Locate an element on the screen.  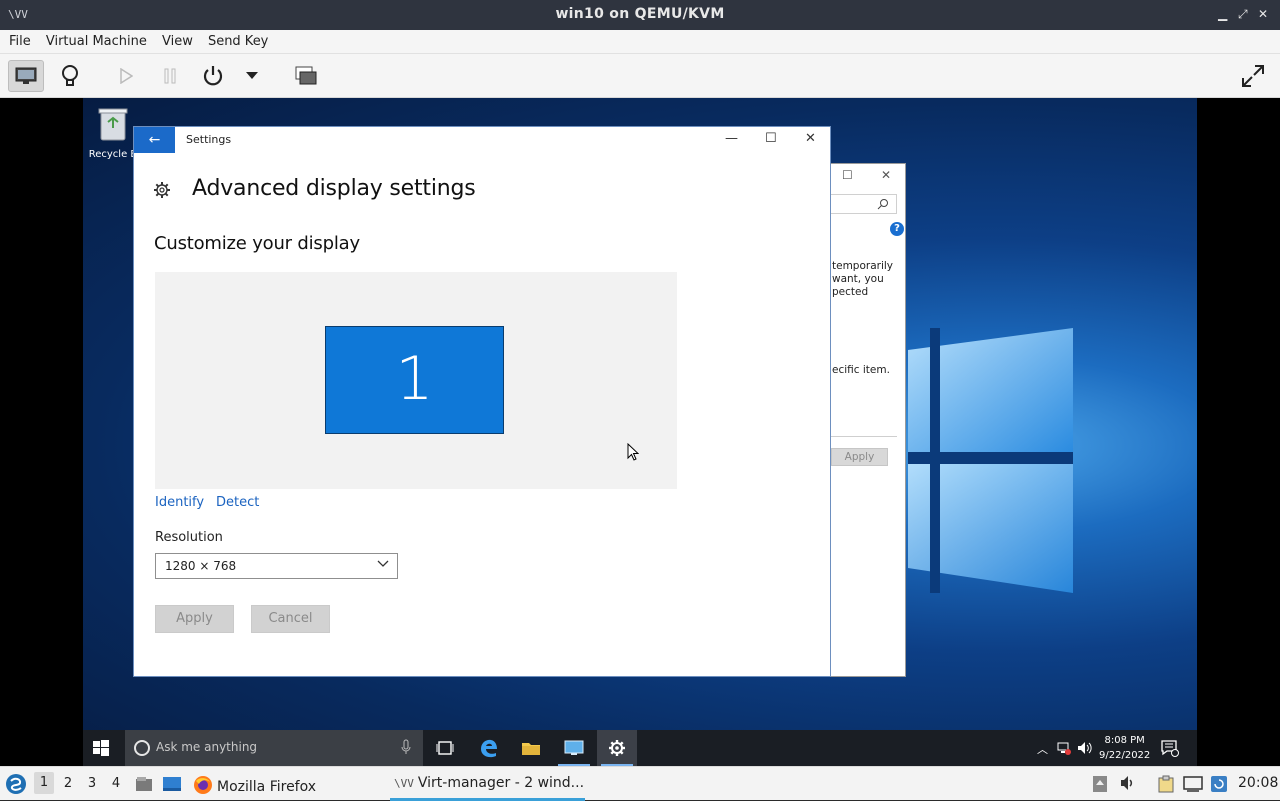
network-tray-icon is located at coordinates (1193, 784).